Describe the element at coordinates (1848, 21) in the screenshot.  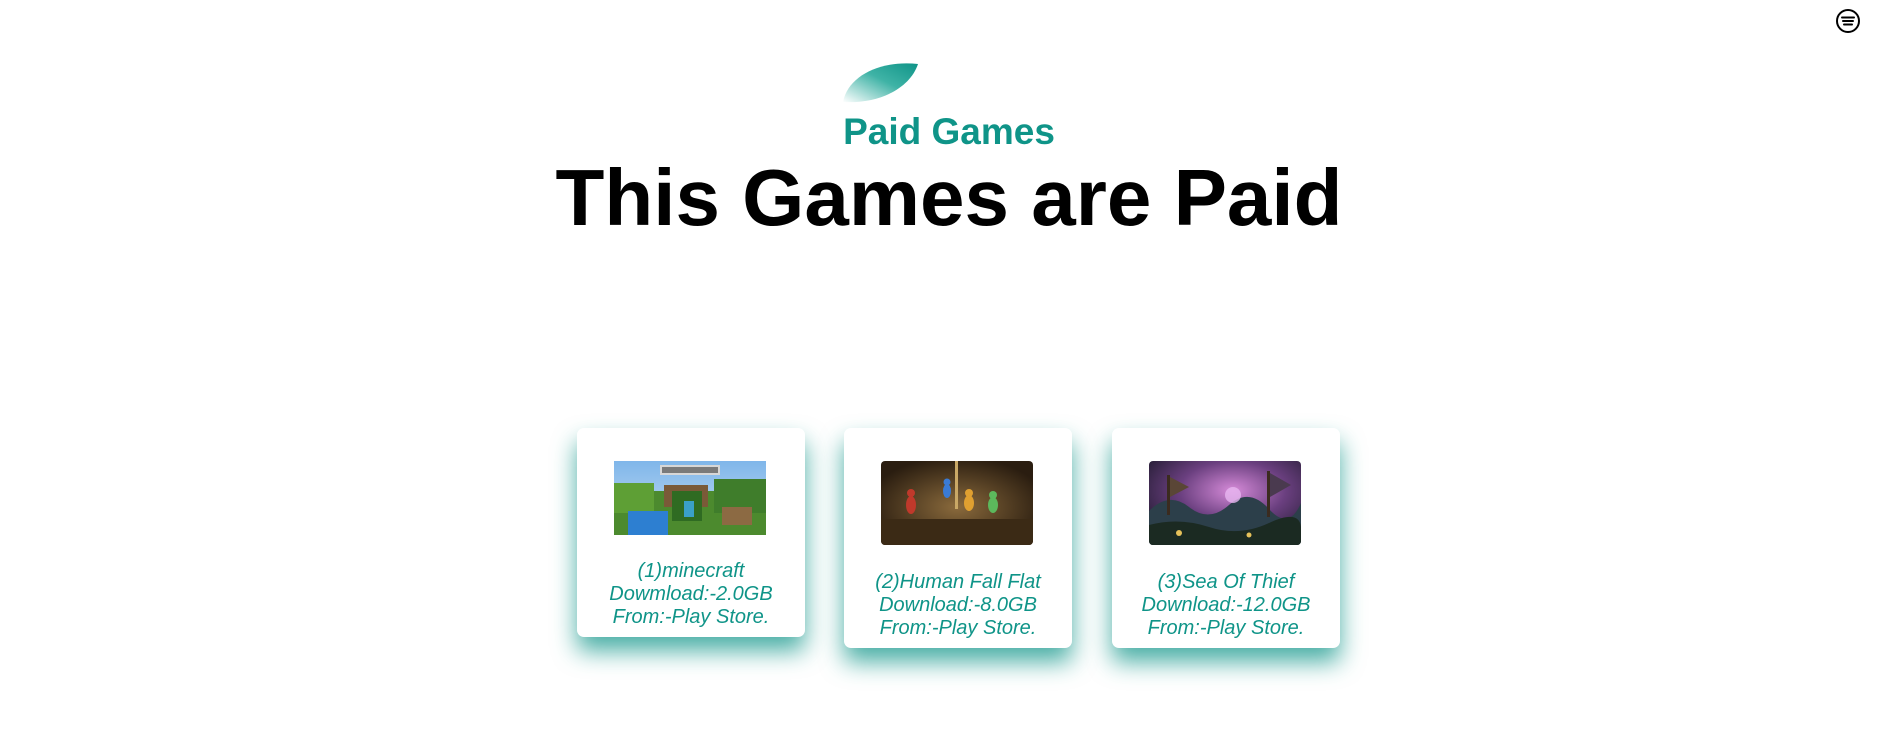
I see `menu-icon` at that location.